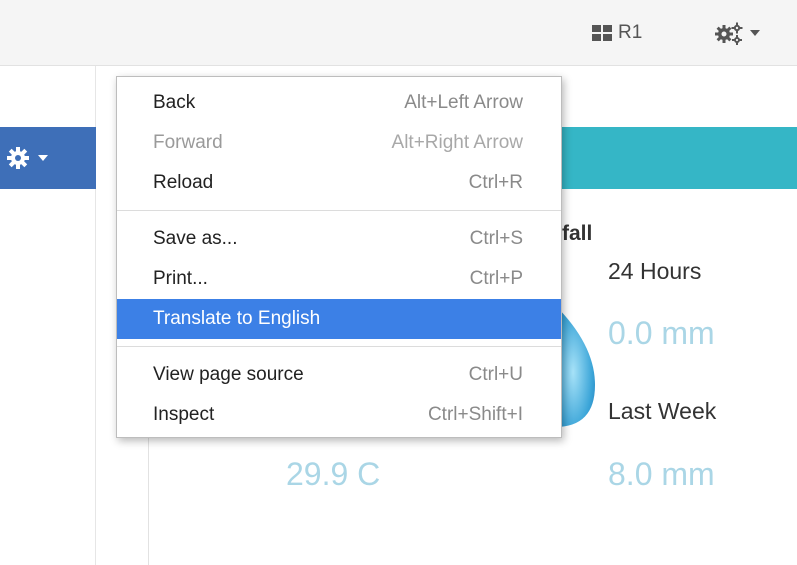 The image size is (797, 565). I want to click on menu-item-label: Inspect, so click(184, 414).